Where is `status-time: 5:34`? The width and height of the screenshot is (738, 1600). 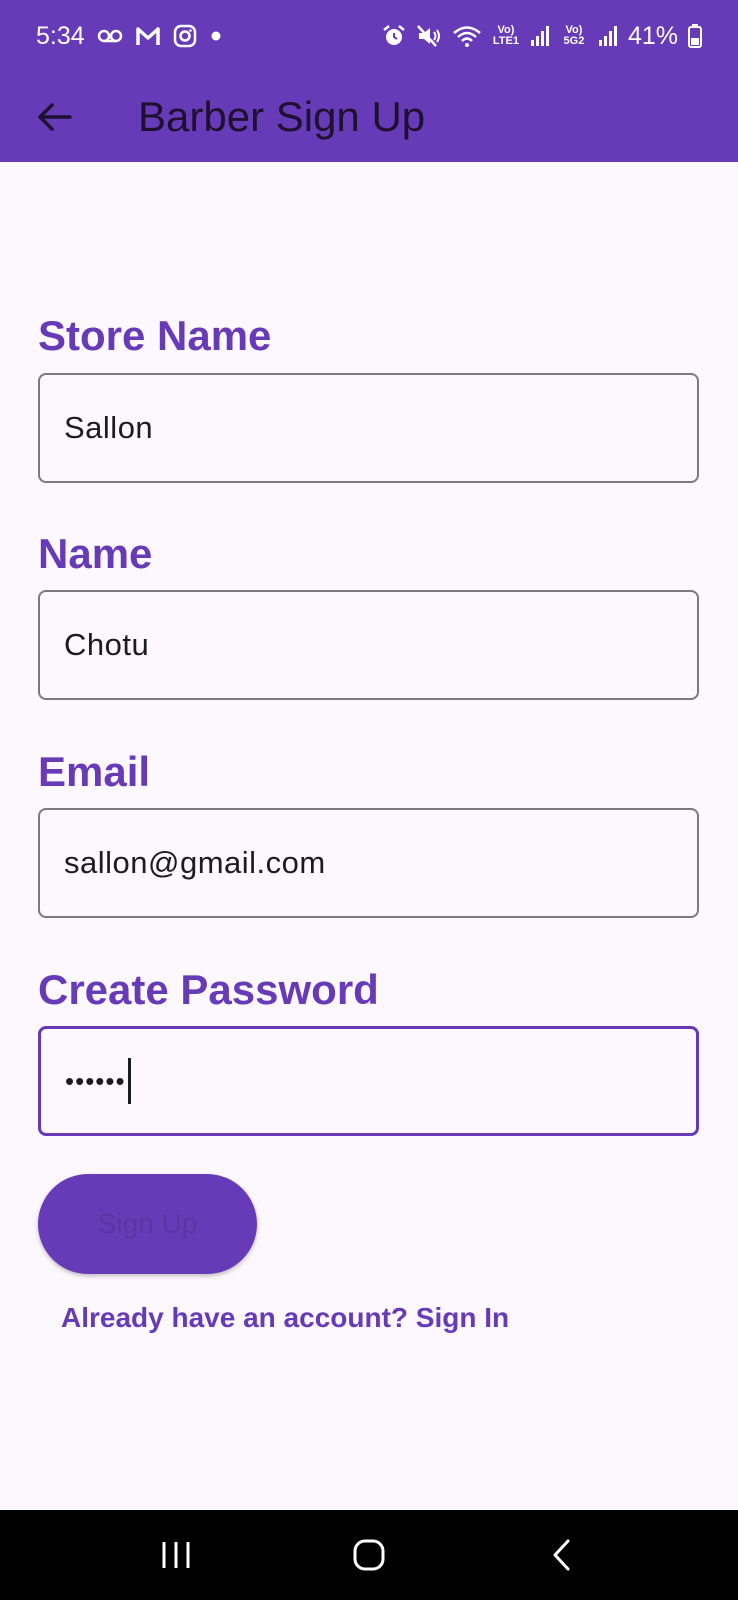 status-time: 5:34 is located at coordinates (60, 35).